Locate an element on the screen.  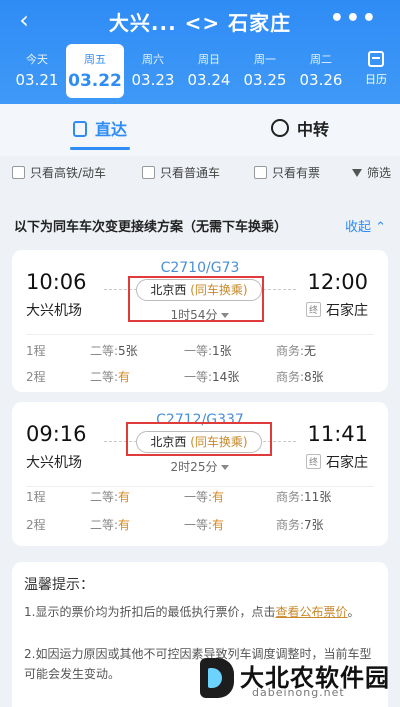
date-item-5: 周二 03.26 is located at coordinates (321, 69).